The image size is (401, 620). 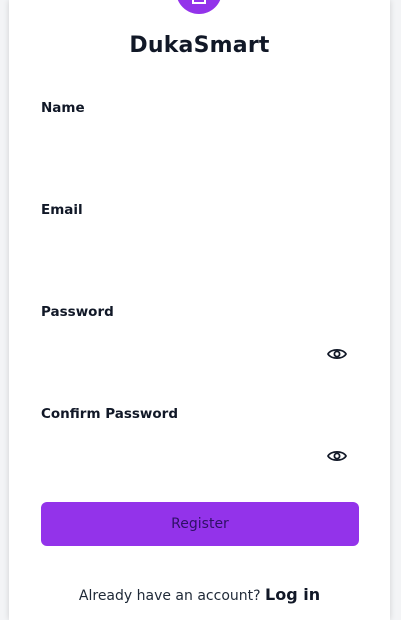 What do you see at coordinates (292, 594) in the screenshot?
I see `login-link: Log in` at bounding box center [292, 594].